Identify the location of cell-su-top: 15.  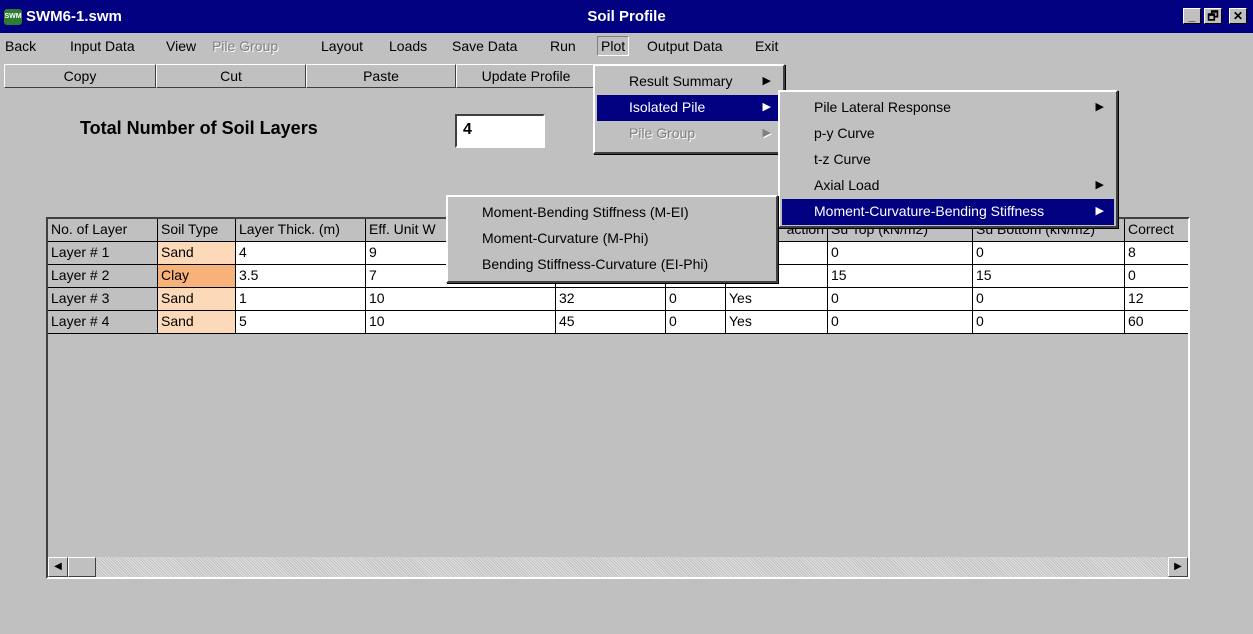
(900, 276).